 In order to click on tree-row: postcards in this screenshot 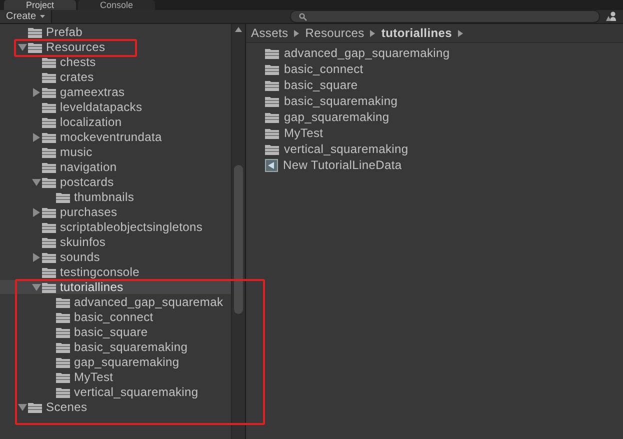, I will do `click(73, 182)`.